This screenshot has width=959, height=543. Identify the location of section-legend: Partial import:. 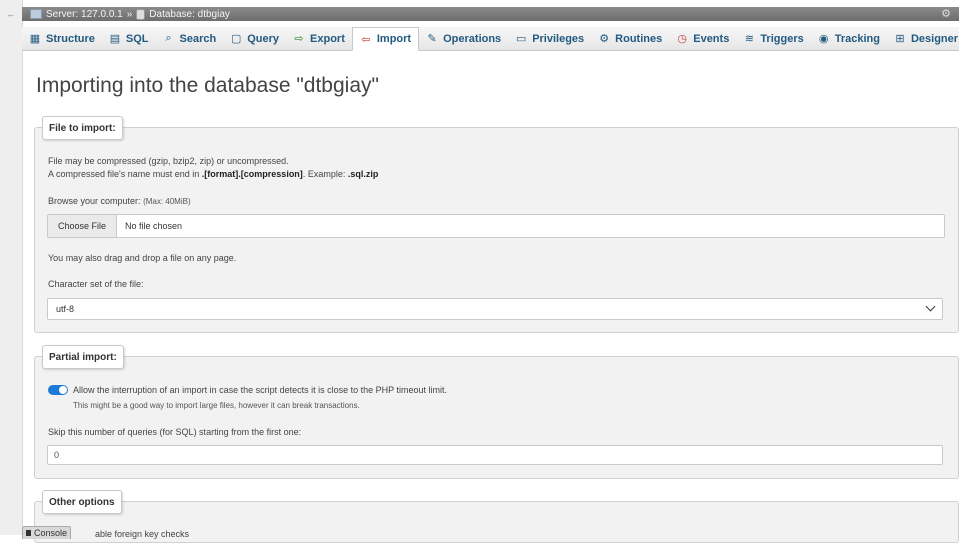
(83, 357).